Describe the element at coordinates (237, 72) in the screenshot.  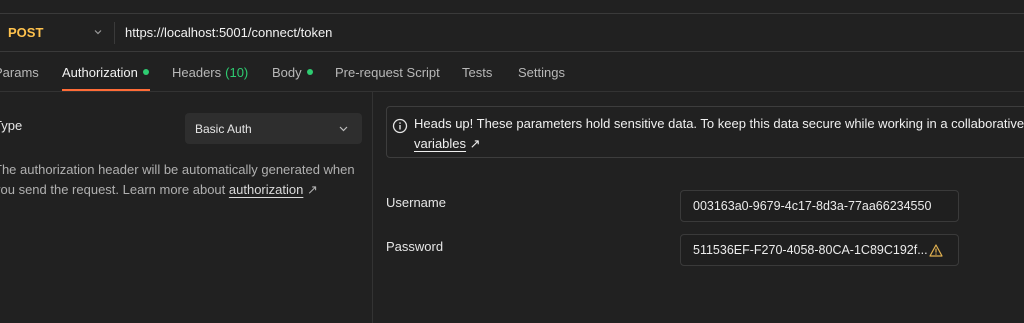
I see `headers-count: (10)` at that location.